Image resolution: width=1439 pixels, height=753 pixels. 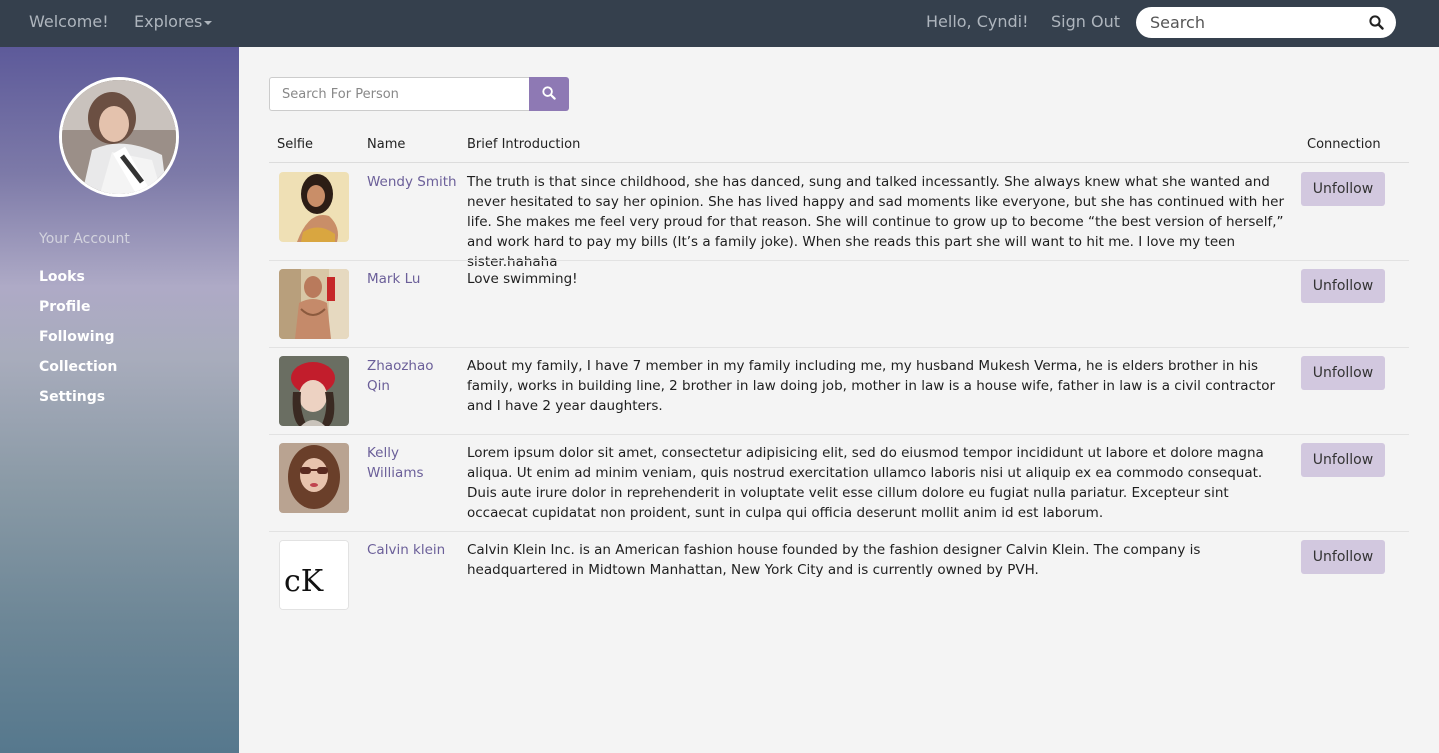 I want to click on sidebar-item-settings: Settings, so click(x=72, y=397).